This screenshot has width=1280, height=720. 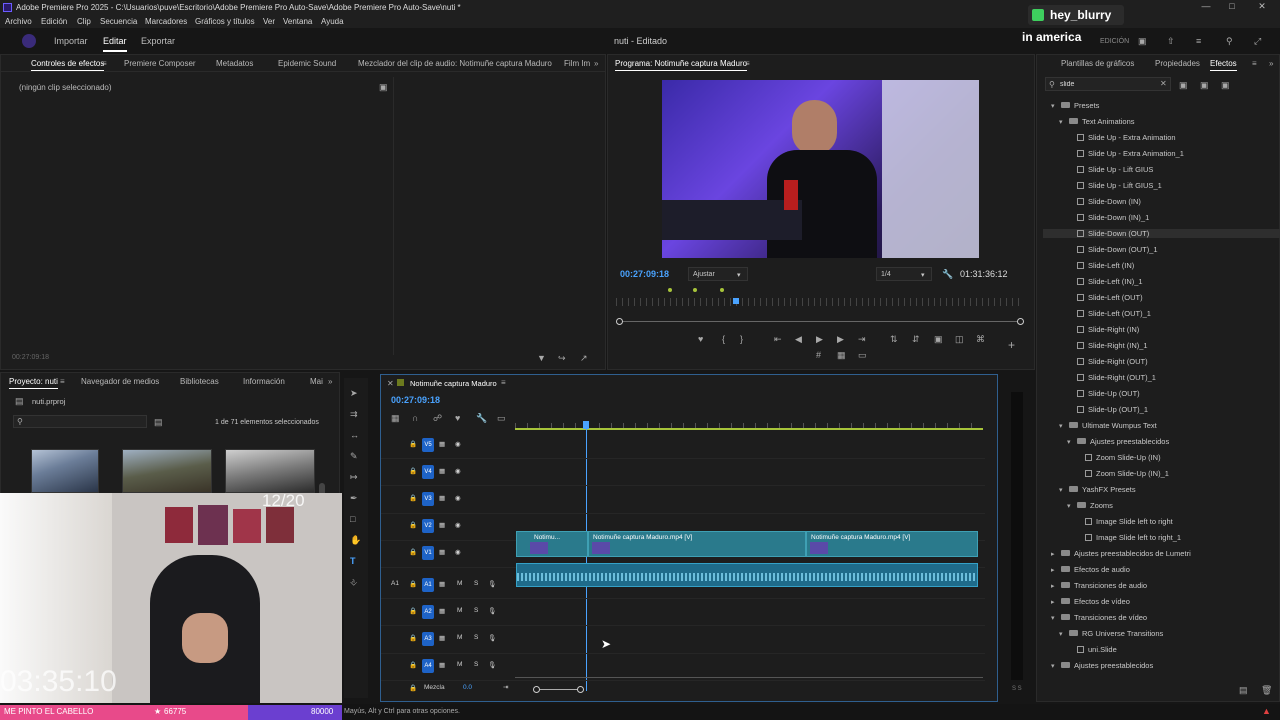 What do you see at coordinates (353, 561) in the screenshot?
I see `type-tool-icon: T` at bounding box center [353, 561].